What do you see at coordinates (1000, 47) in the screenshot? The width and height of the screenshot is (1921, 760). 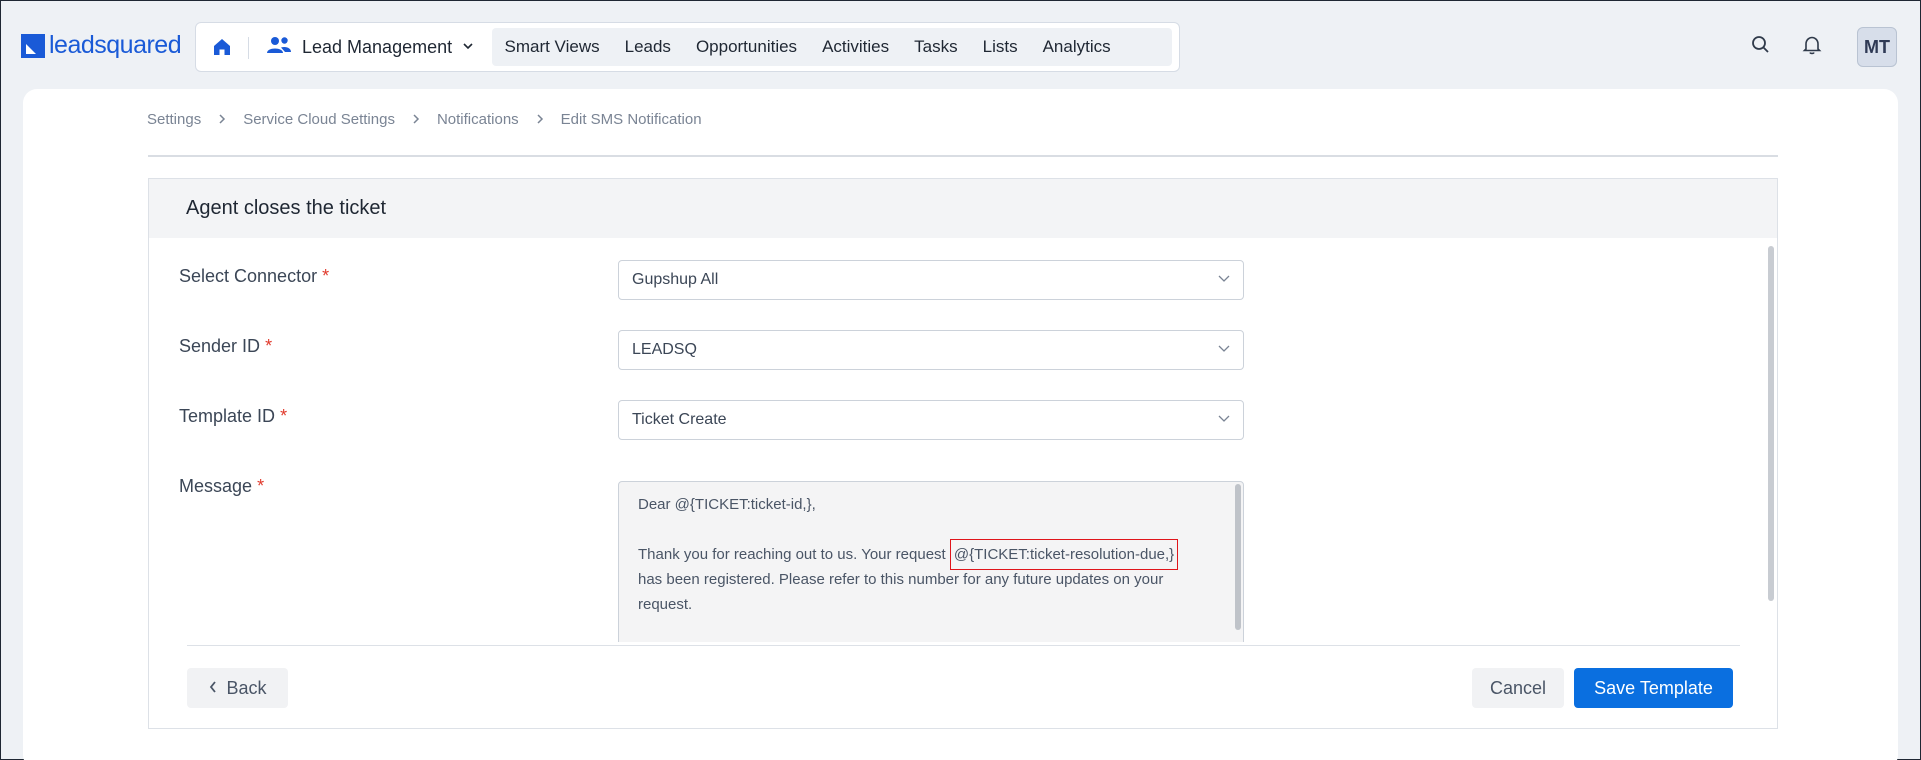 I see `menu-item-lists: Lists` at bounding box center [1000, 47].